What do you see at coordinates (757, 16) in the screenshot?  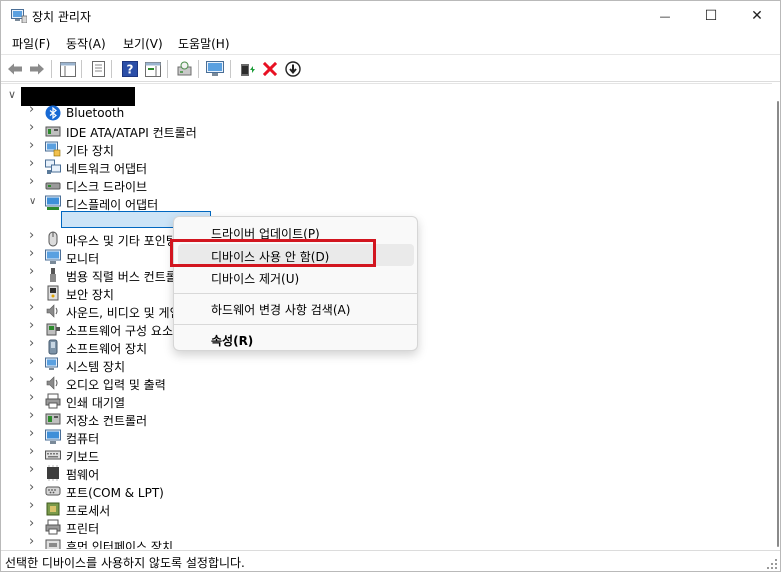 I see `close-button: ✕` at bounding box center [757, 16].